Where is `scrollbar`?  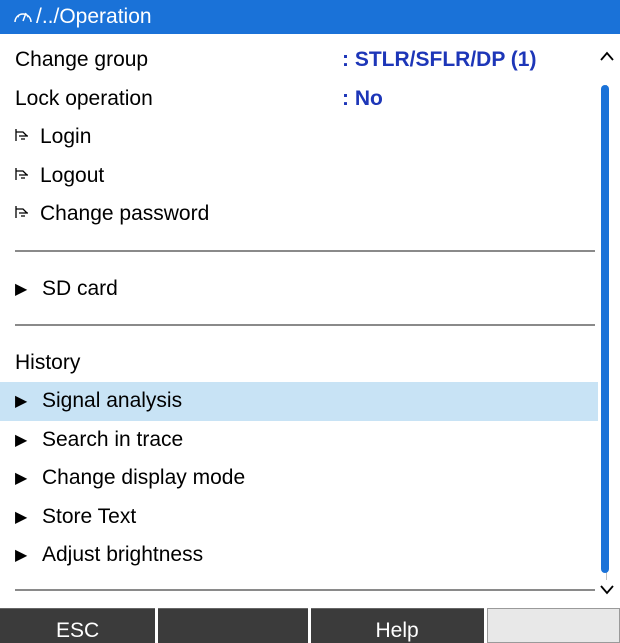 scrollbar is located at coordinates (608, 323).